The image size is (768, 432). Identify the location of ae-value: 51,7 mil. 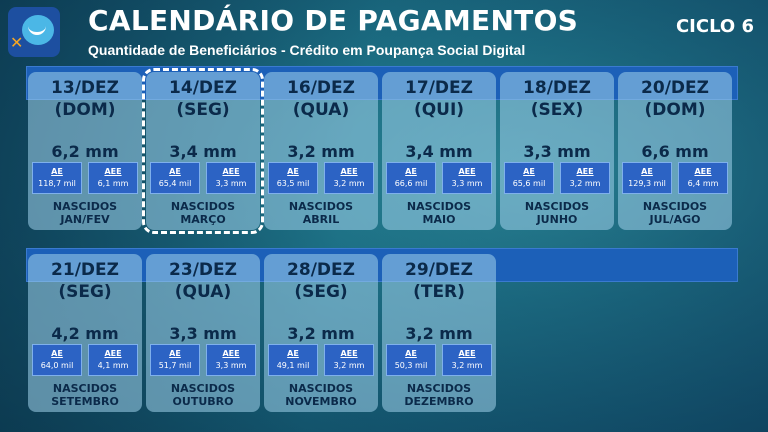
(175, 365).